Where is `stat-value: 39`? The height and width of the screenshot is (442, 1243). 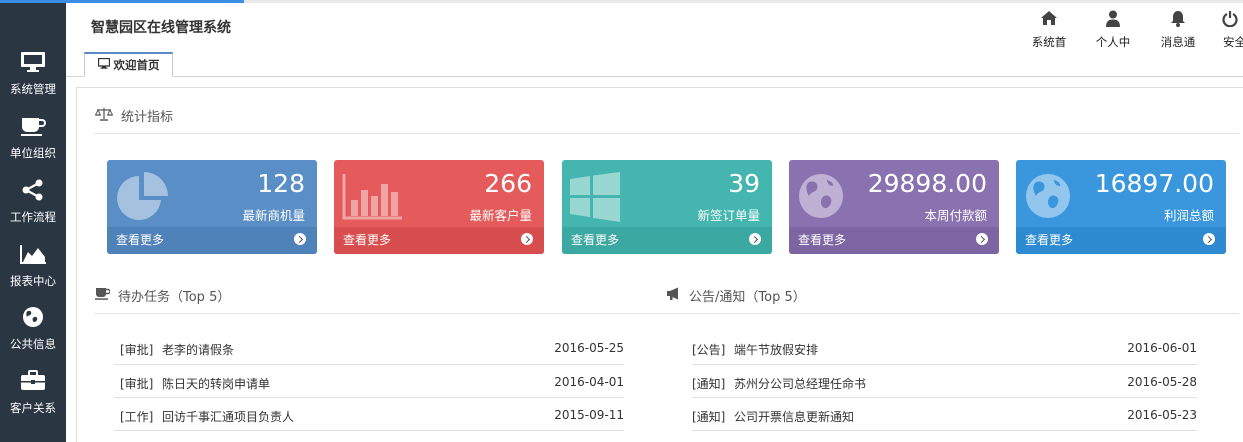 stat-value: 39 is located at coordinates (744, 183).